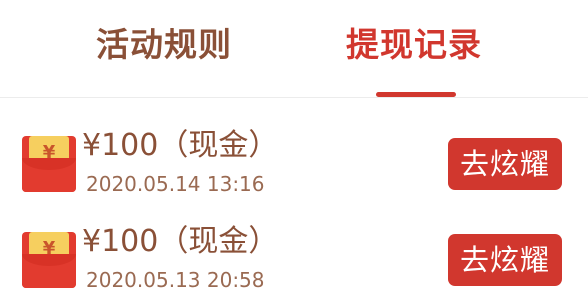 This screenshot has height=308, width=588. What do you see at coordinates (175, 184) in the screenshot?
I see `withdrawal-timestamp: 2020.05.14 13:16` at bounding box center [175, 184].